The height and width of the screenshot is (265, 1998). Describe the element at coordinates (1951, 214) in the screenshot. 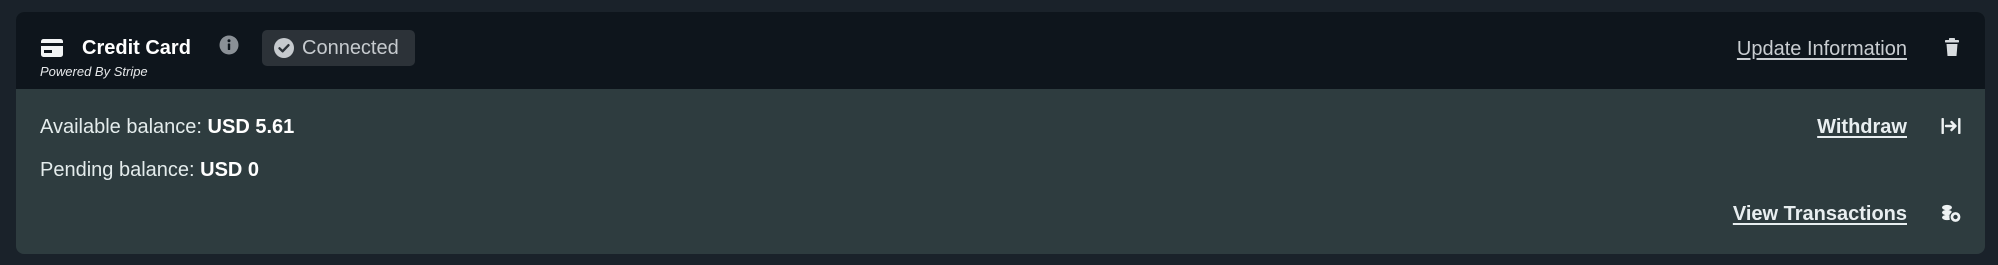

I see `coins-icon` at that location.